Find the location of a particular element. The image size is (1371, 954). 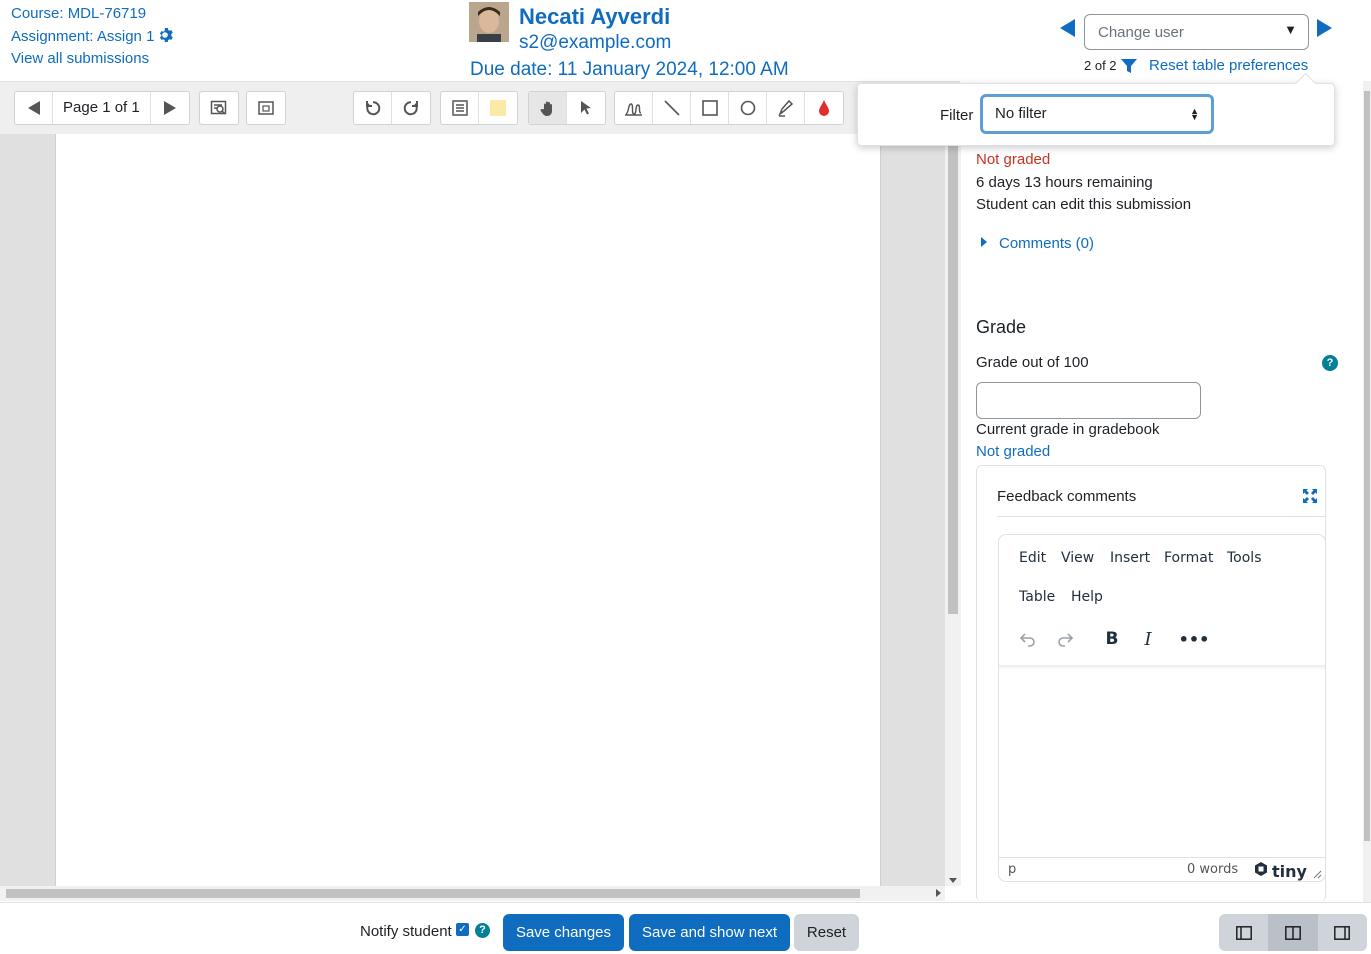

save-changes-button: Save changes is located at coordinates (563, 932).